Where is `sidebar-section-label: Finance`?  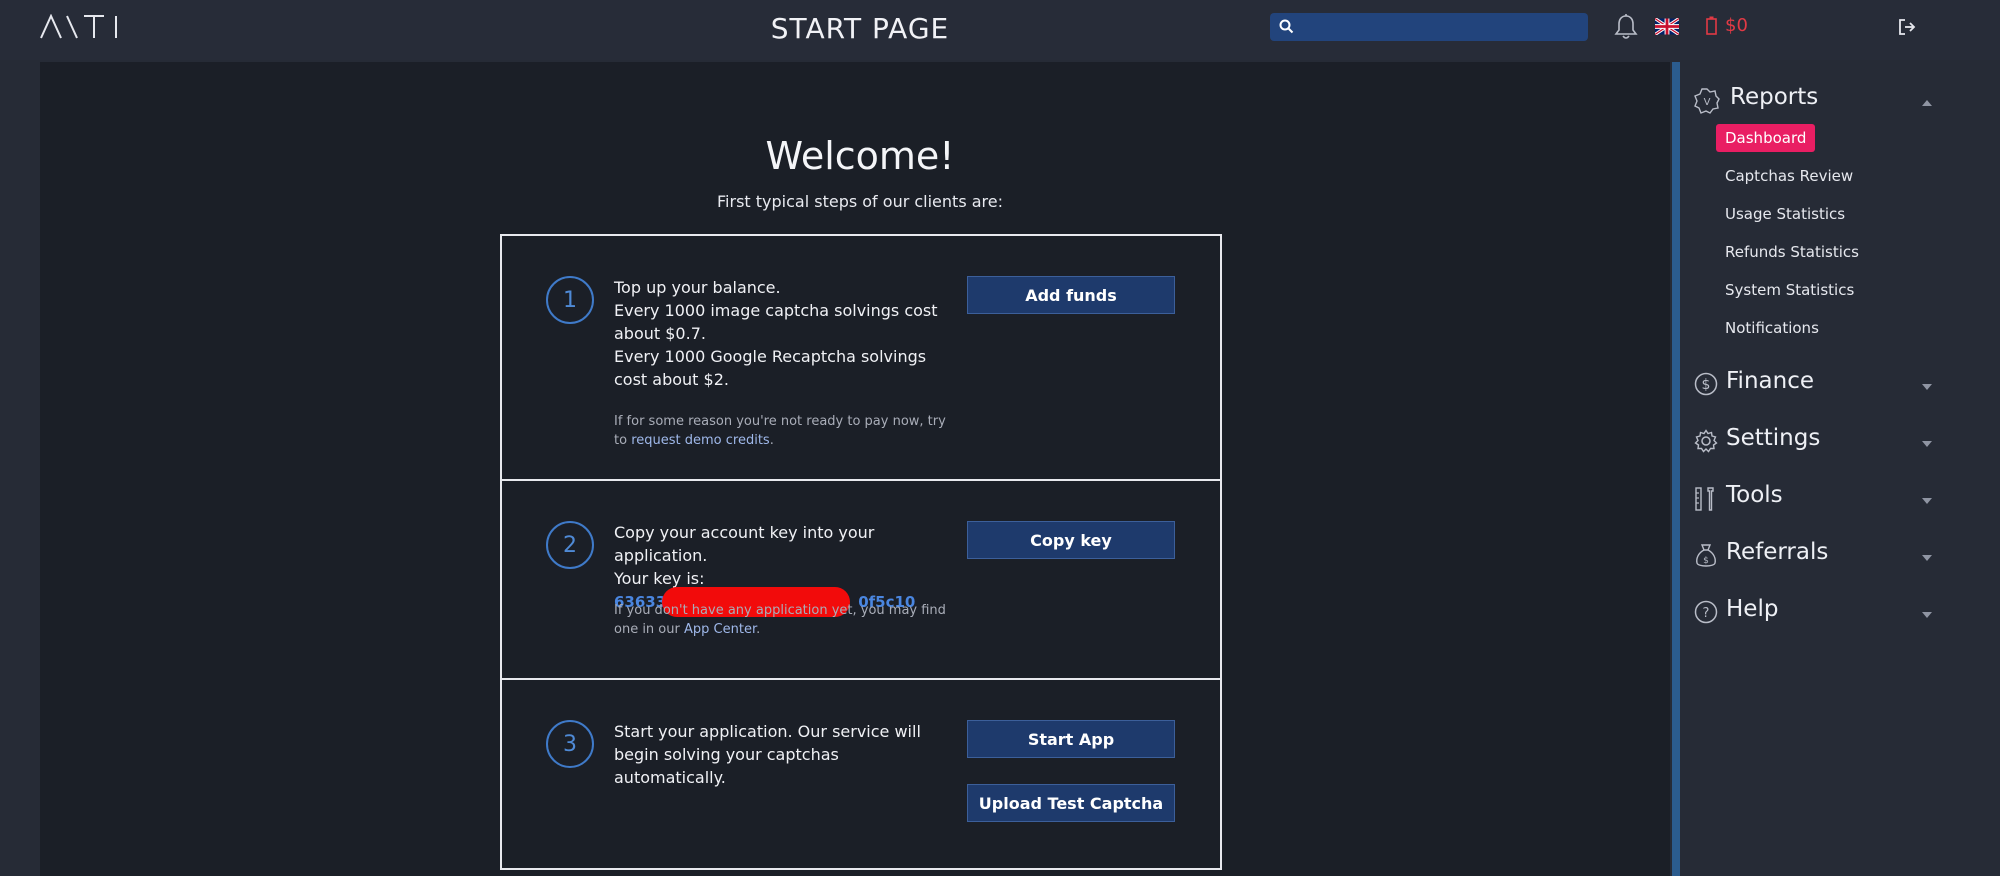
sidebar-section-label: Finance is located at coordinates (1770, 381).